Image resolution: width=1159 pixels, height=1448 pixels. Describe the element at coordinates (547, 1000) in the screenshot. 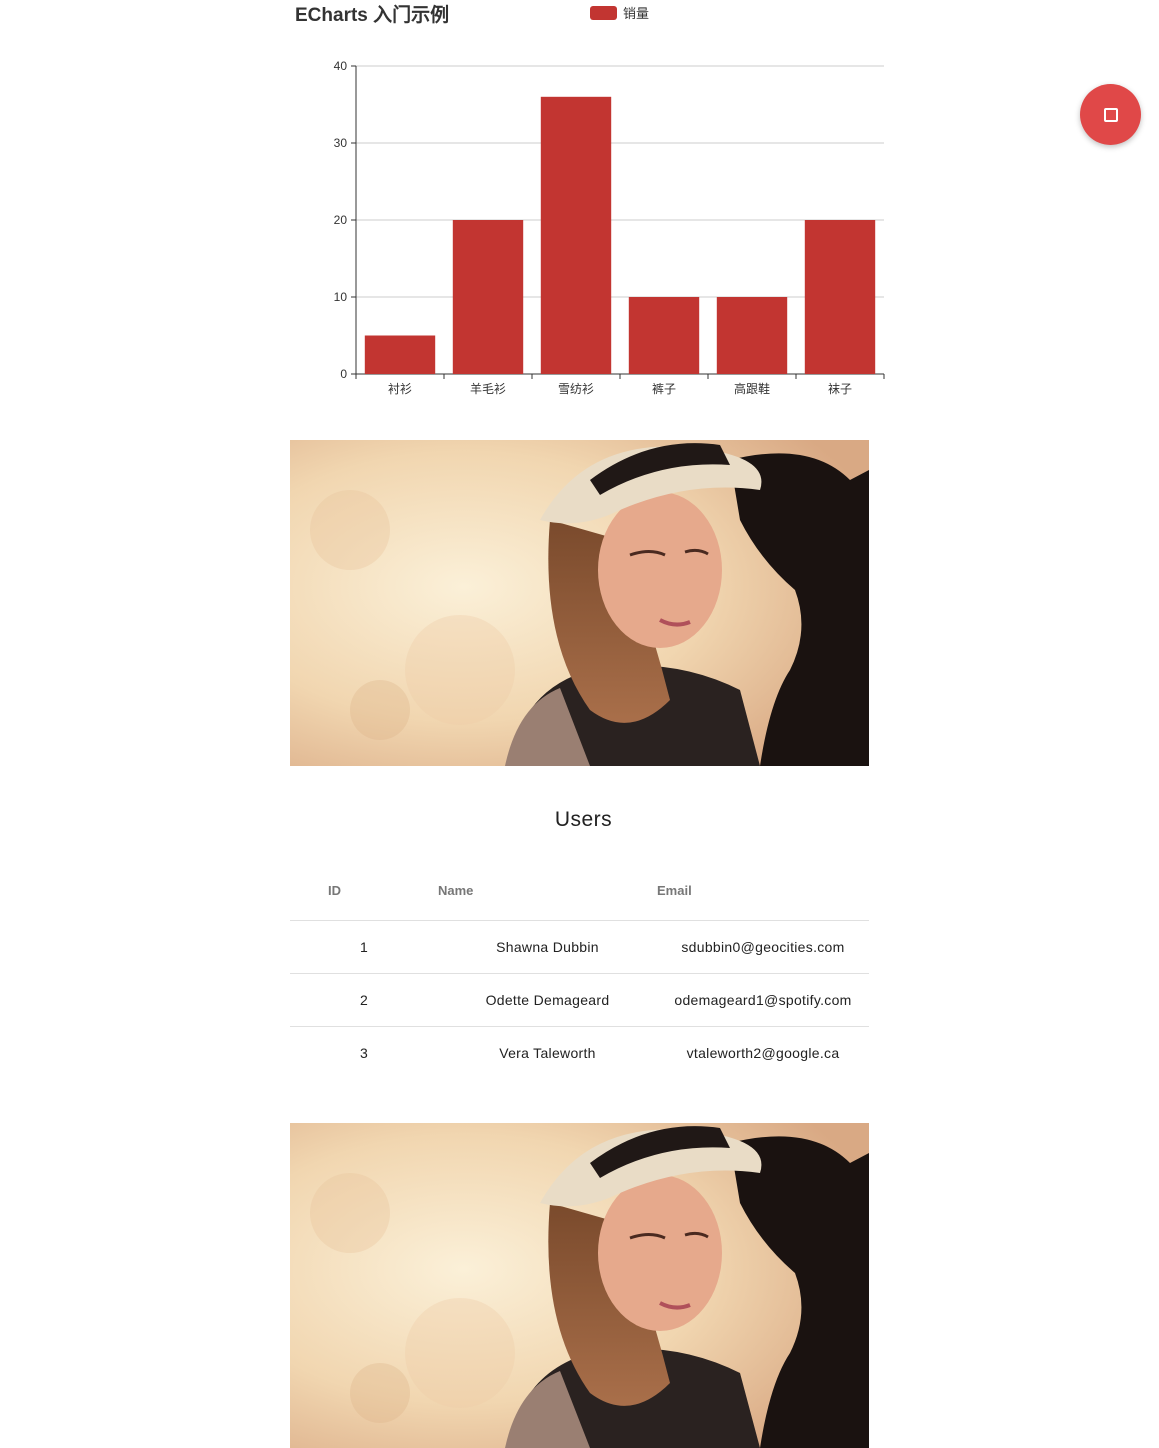

I see `cell-name: Odette Demageard` at that location.